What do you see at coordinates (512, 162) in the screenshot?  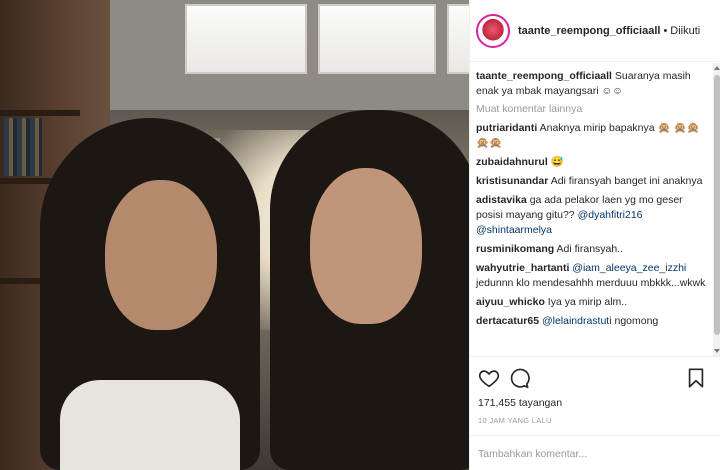 I see `comment-username: zubaidahnurul` at bounding box center [512, 162].